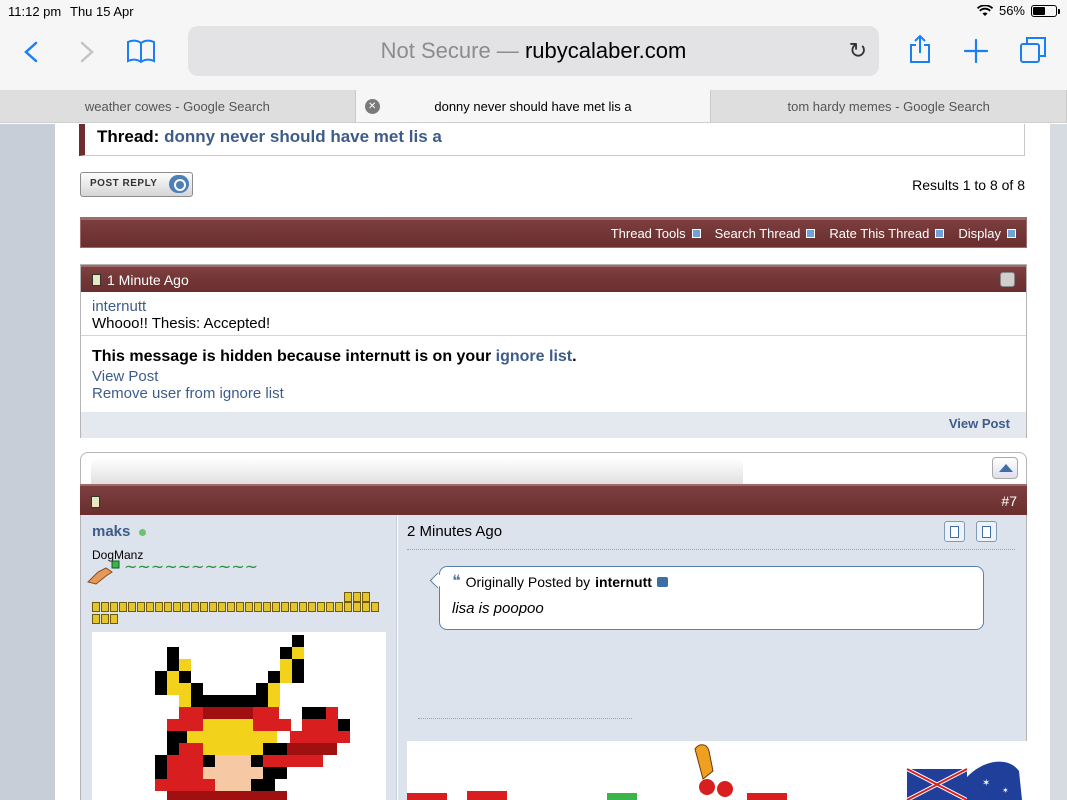 The width and height of the screenshot is (1067, 800). I want to click on pixel-art-avatar, so click(252, 717).